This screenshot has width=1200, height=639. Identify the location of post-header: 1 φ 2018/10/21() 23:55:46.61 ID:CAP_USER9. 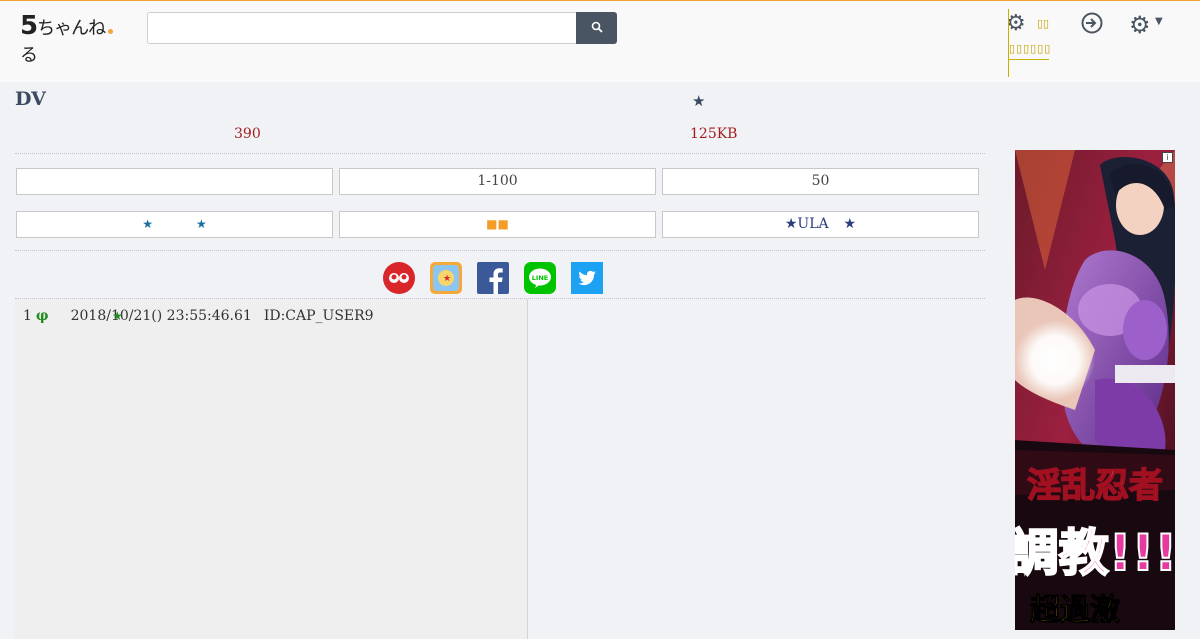
(198, 316).